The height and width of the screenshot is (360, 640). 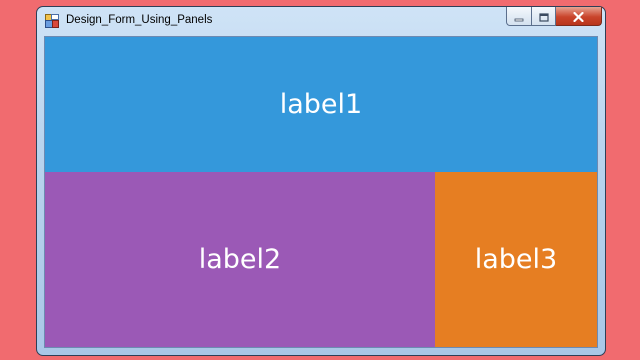 I want to click on minimize-icon, so click(x=519, y=16).